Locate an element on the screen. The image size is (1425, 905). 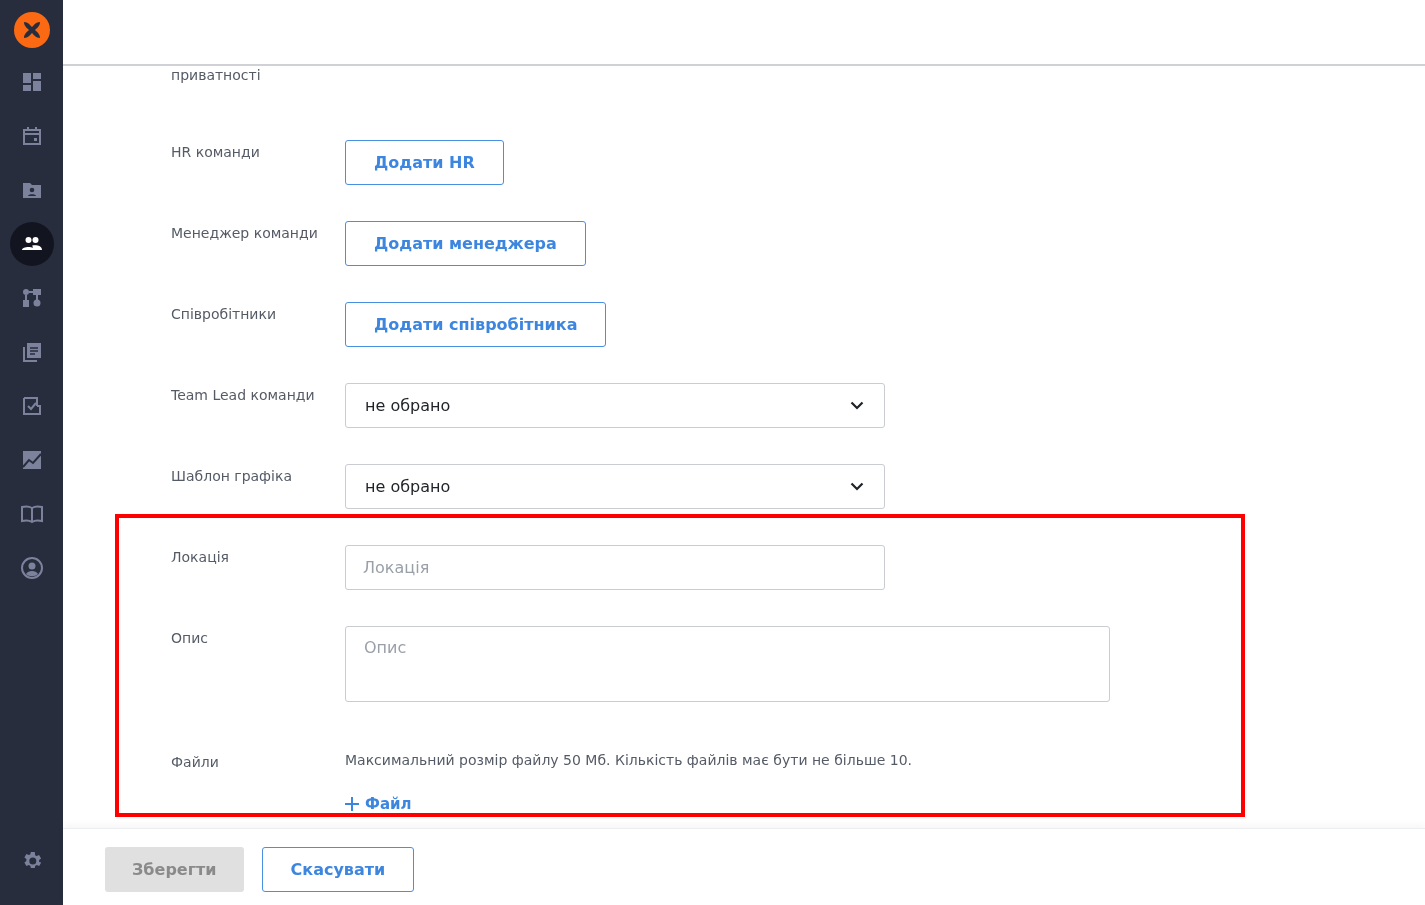
add-button: Додати HR is located at coordinates (424, 162).